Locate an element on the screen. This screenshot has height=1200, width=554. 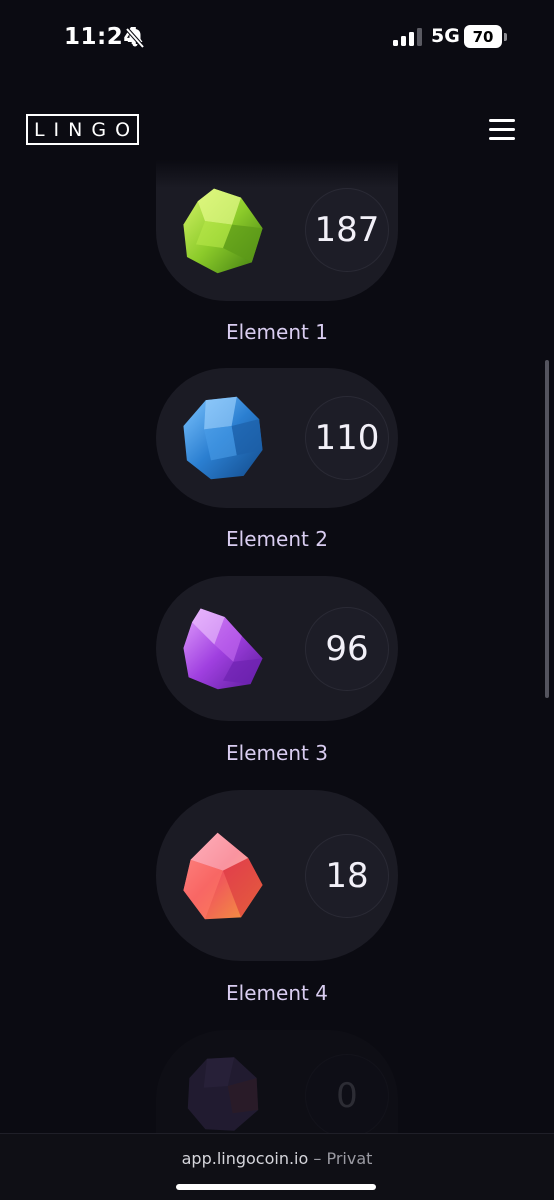
element-card-5: 0 is located at coordinates (277, 1084).